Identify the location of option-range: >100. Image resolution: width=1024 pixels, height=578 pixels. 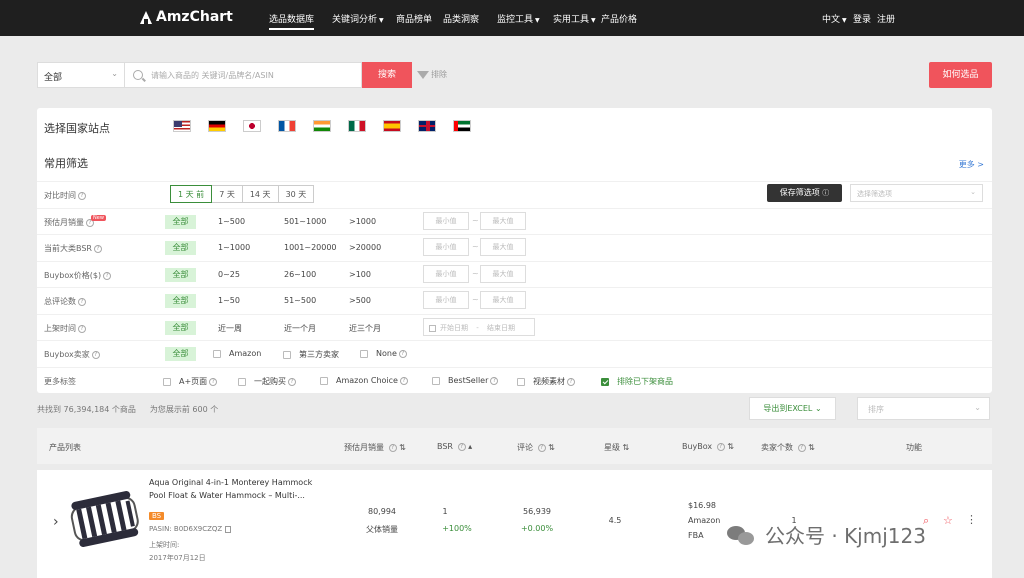
(360, 274).